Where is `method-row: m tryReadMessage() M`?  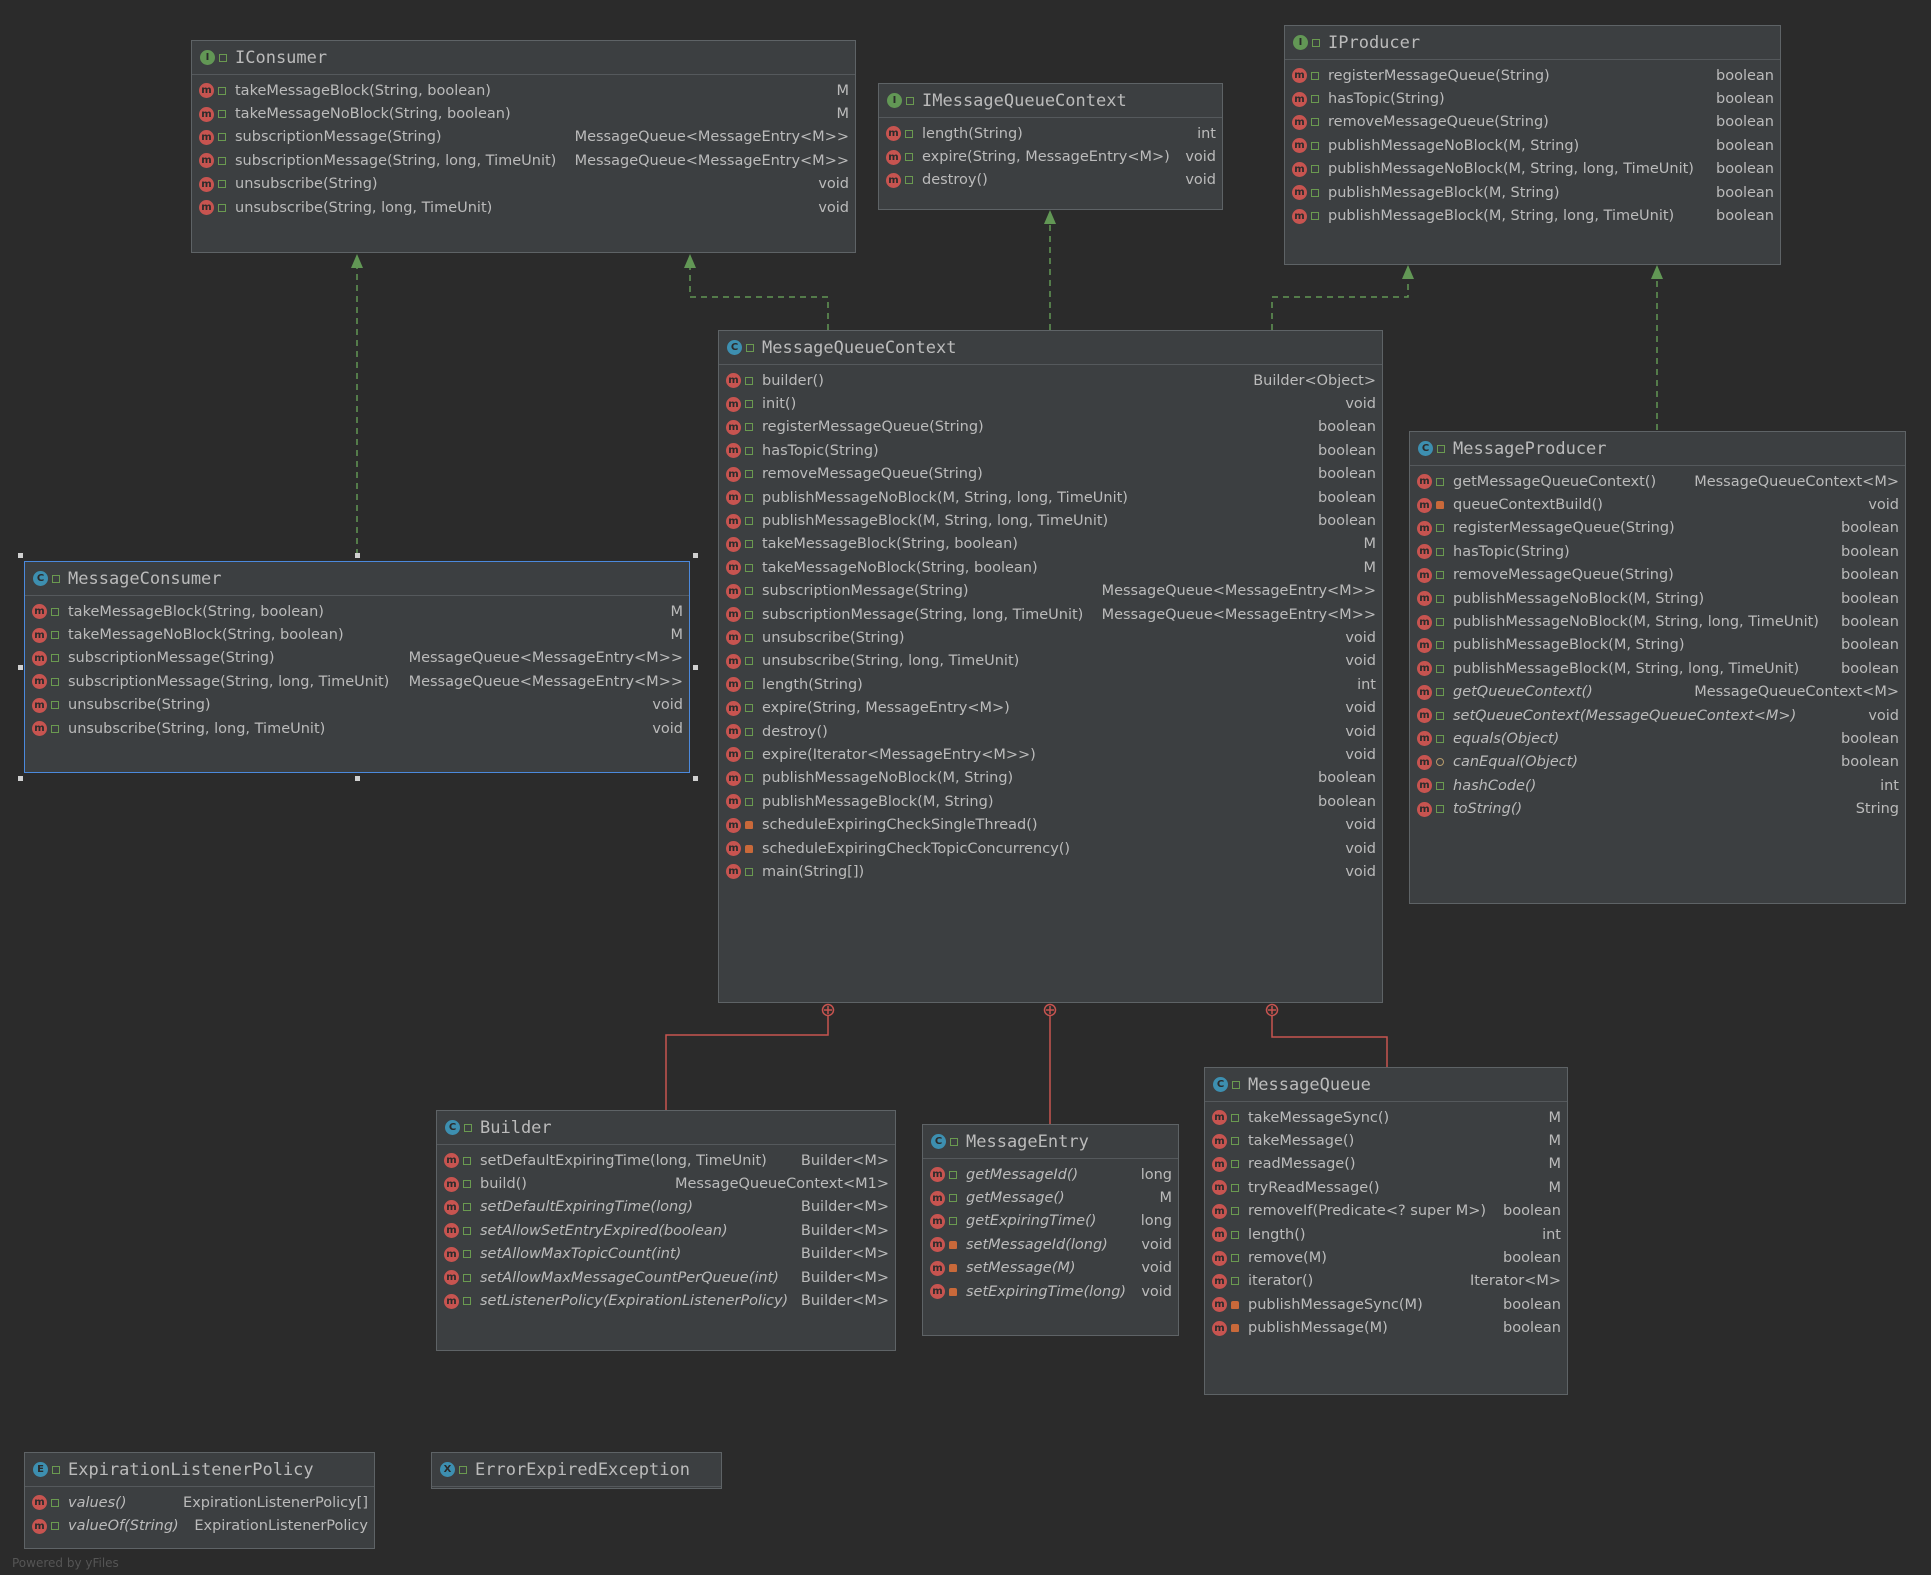
method-row: m tryReadMessage() M is located at coordinates (1386, 1187).